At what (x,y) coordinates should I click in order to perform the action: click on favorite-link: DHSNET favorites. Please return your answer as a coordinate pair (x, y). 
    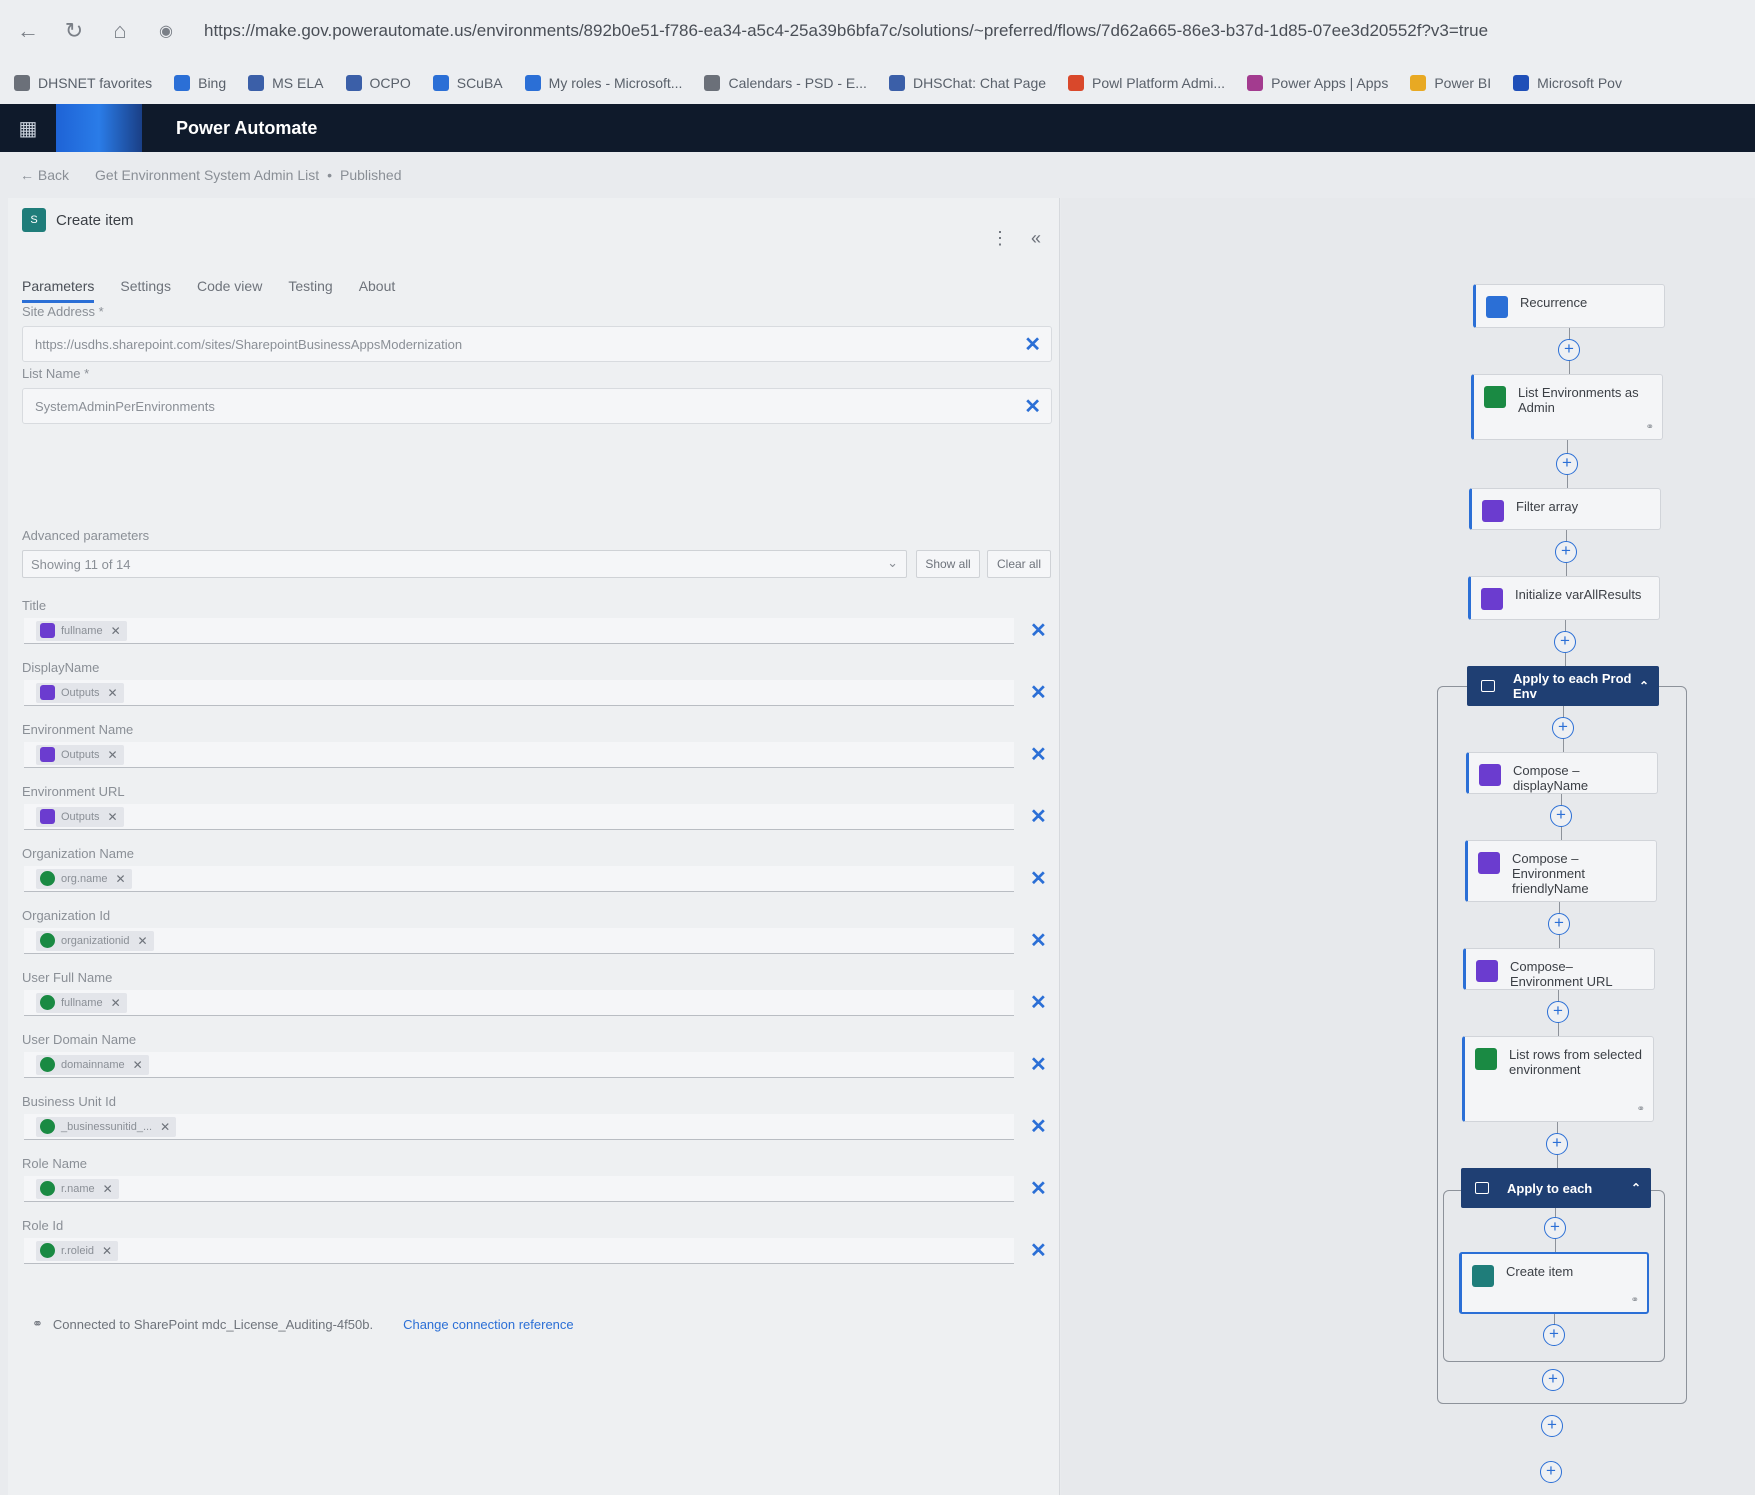
    Looking at the image, I should click on (83, 83).